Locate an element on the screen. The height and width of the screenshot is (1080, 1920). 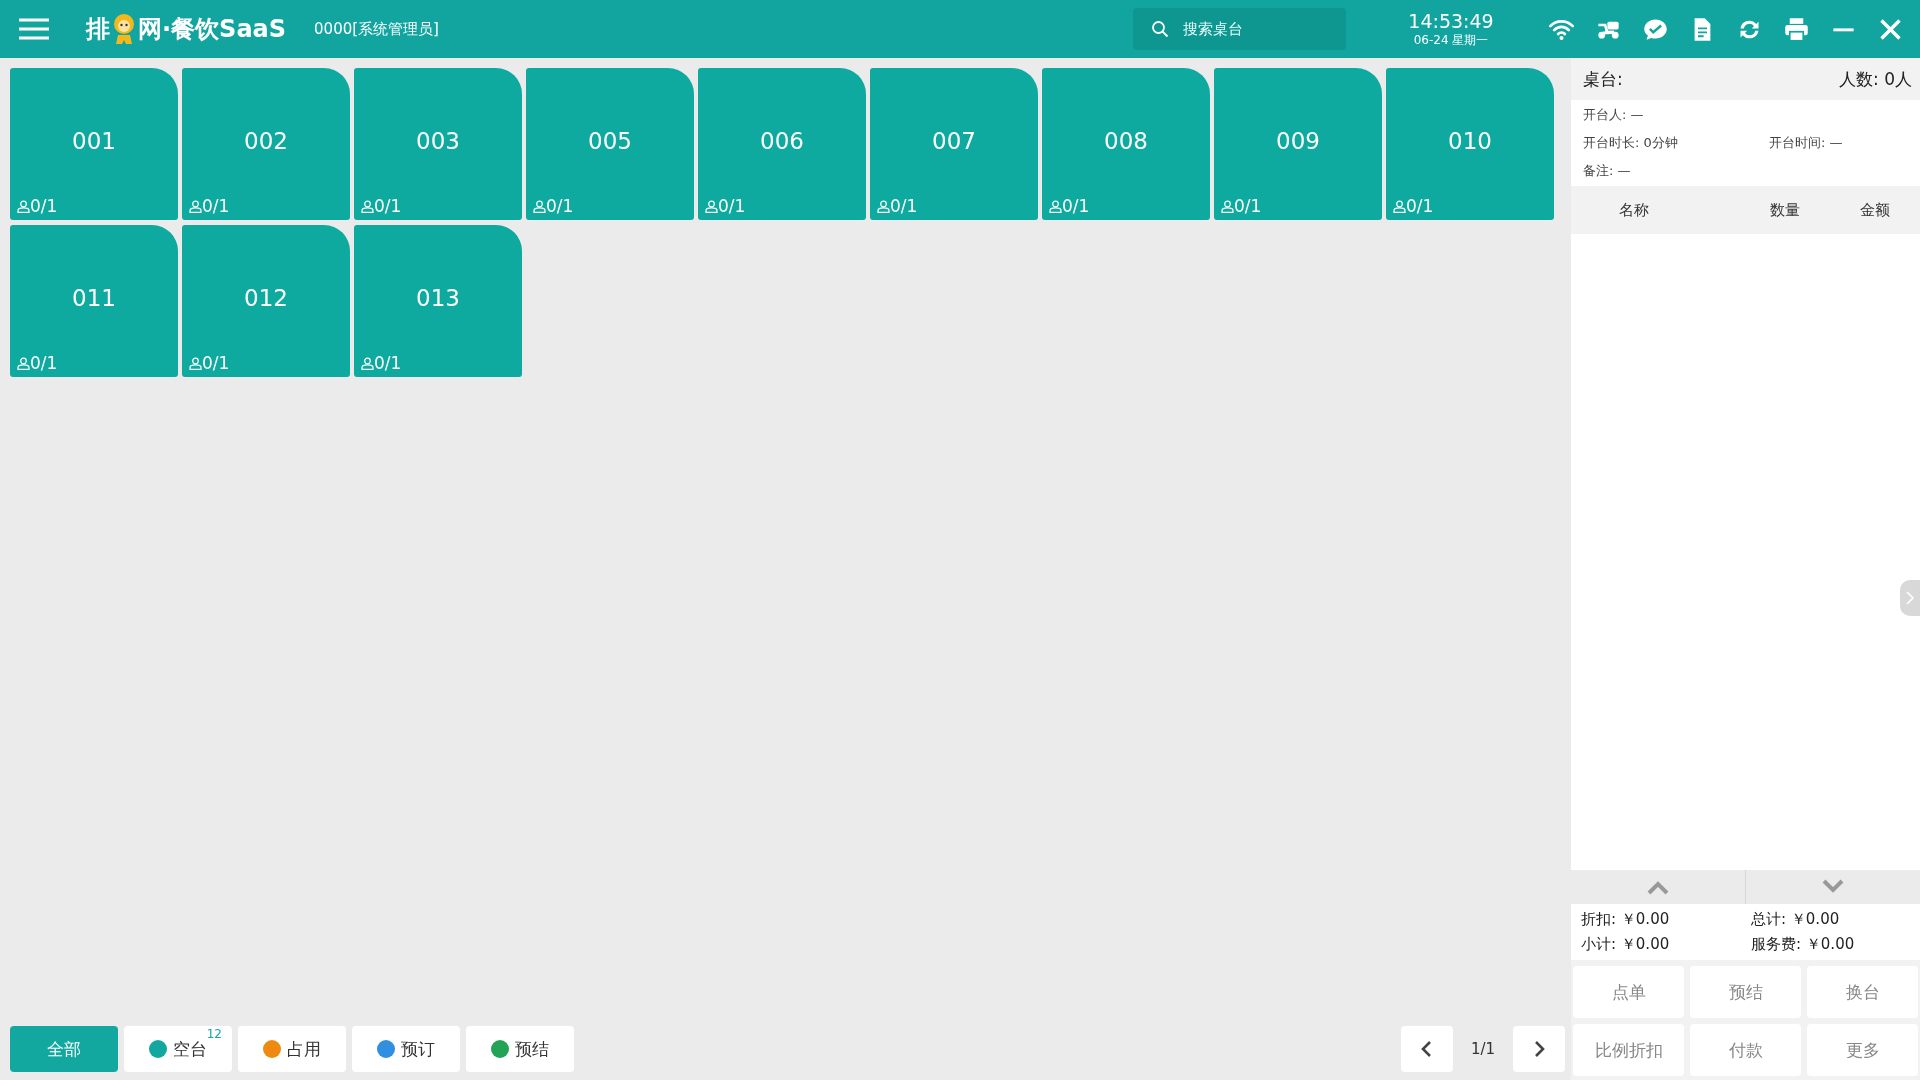
duration-label: 开台时长: 0分钟 is located at coordinates (1631, 143).